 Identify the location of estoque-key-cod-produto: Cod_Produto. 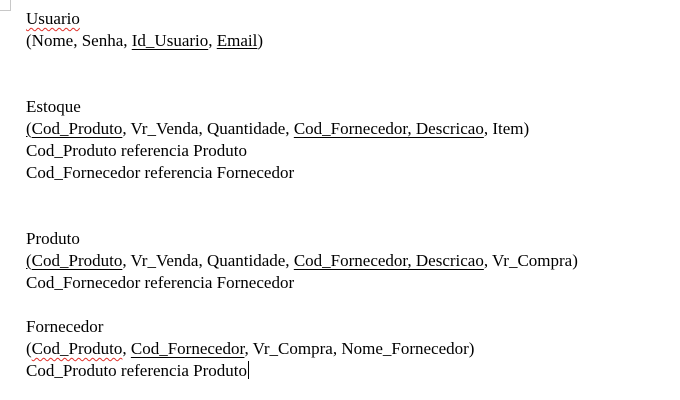
(77, 128).